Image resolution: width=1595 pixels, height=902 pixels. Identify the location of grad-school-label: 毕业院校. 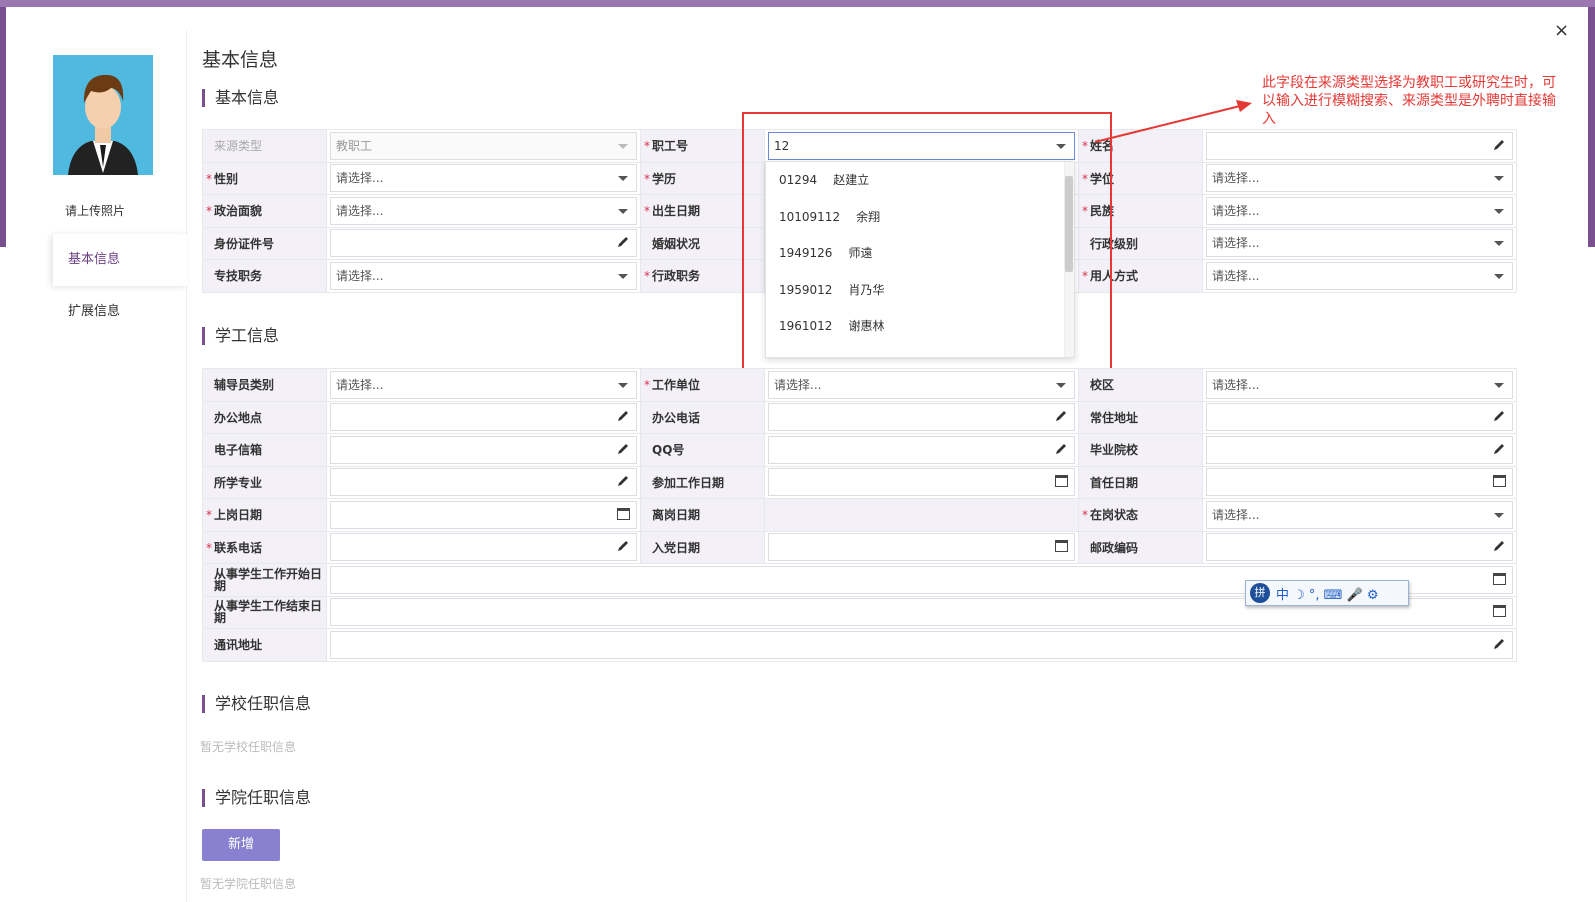
(1140, 450).